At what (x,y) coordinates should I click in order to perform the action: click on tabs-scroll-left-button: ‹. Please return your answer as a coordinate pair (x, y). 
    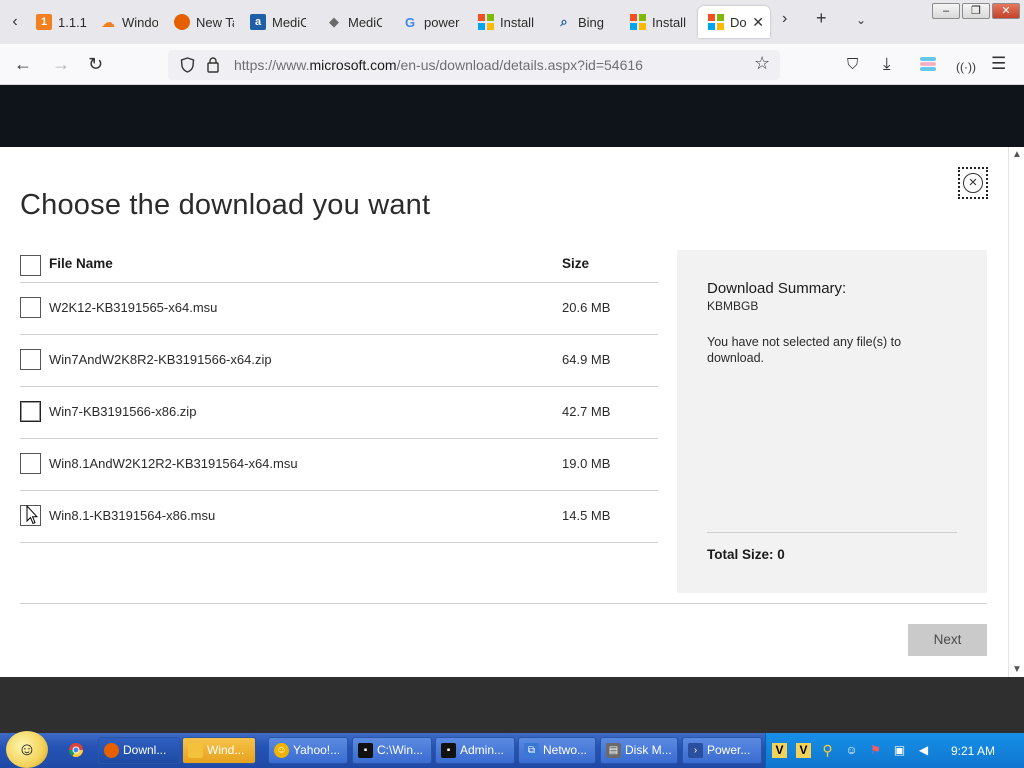
    Looking at the image, I should click on (15, 22).